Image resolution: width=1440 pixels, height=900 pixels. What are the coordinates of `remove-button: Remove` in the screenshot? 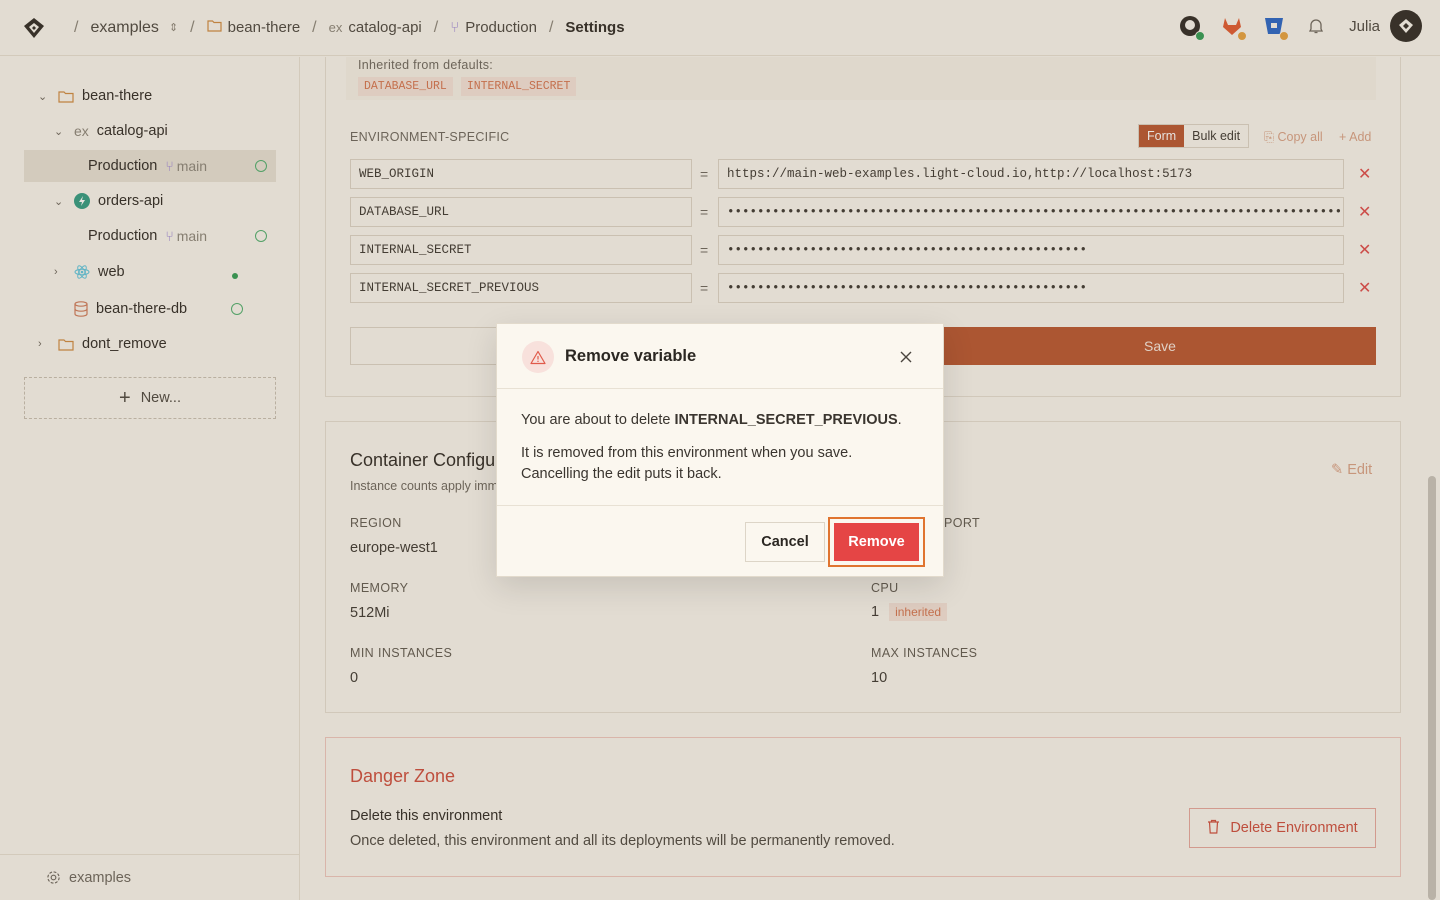 It's located at (876, 542).